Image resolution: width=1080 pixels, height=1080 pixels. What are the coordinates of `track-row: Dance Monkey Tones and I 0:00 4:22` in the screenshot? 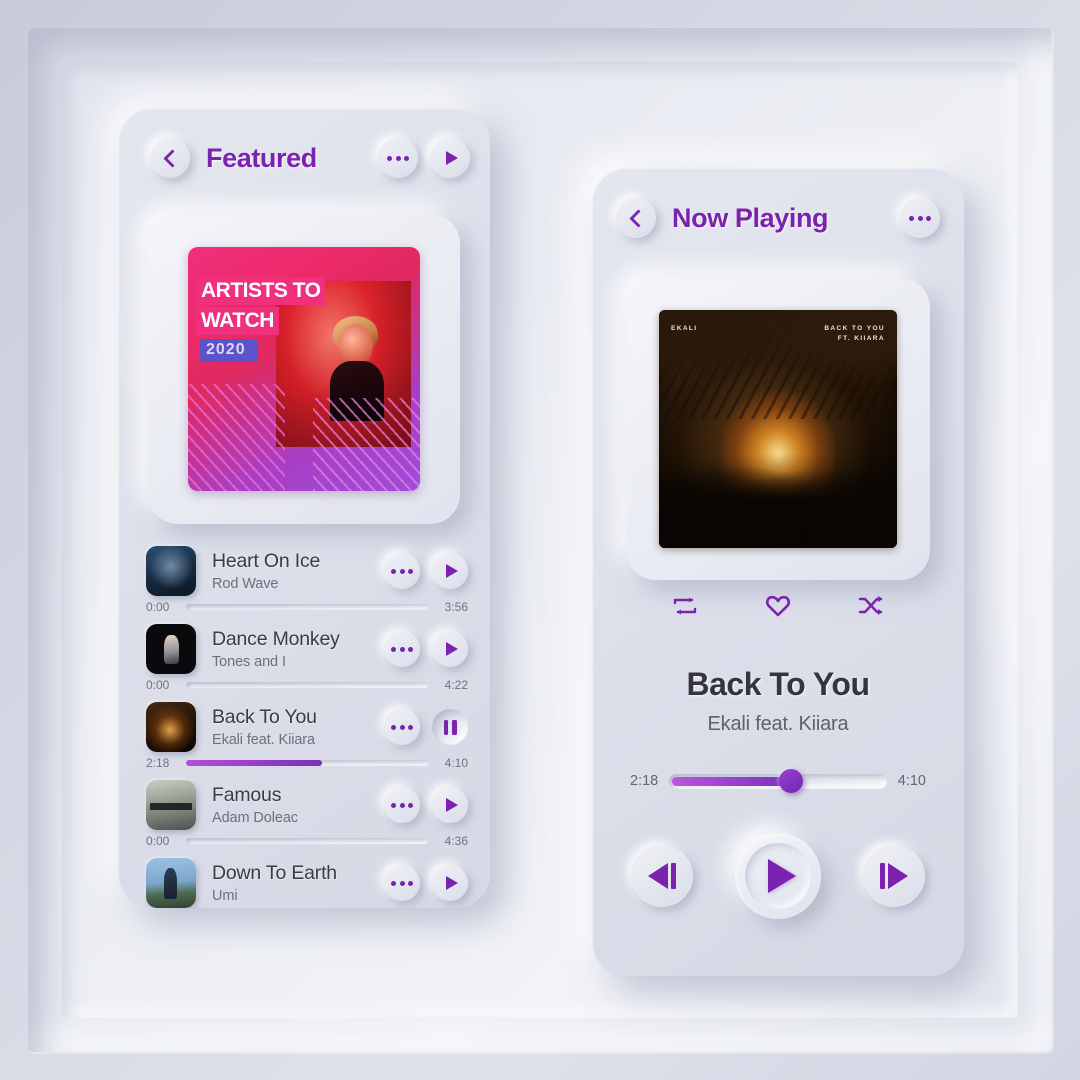 It's located at (304, 655).